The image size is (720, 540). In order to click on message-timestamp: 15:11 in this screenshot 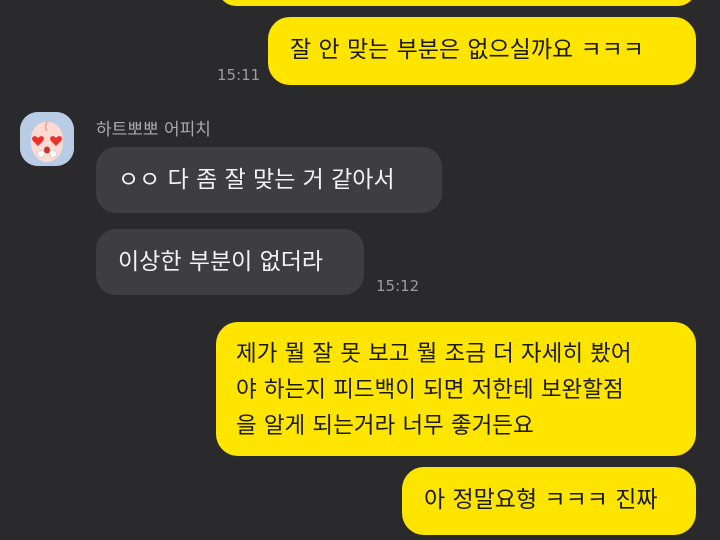, I will do `click(239, 75)`.